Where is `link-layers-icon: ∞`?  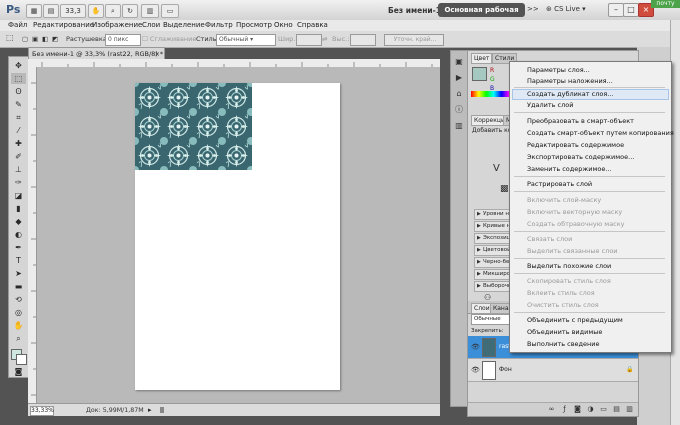 link-layers-icon: ∞ is located at coordinates (551, 409).